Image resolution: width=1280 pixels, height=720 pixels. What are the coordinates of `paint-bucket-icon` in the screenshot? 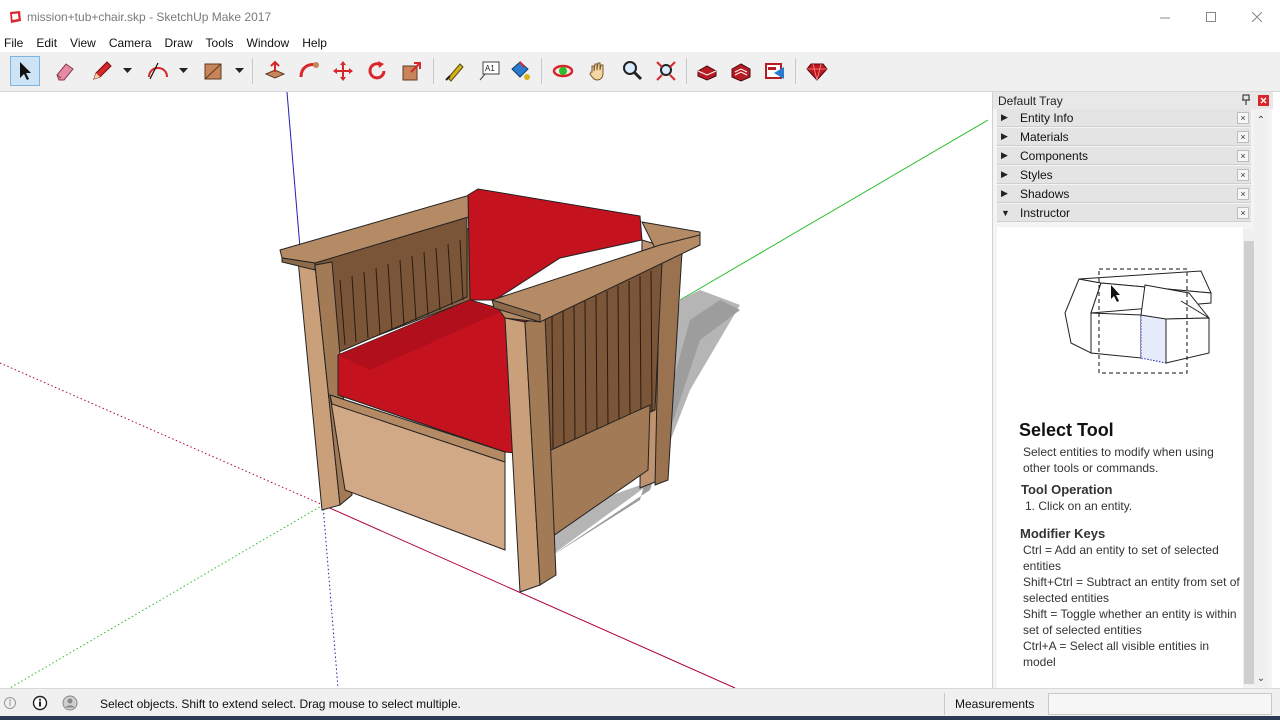 It's located at (520, 70).